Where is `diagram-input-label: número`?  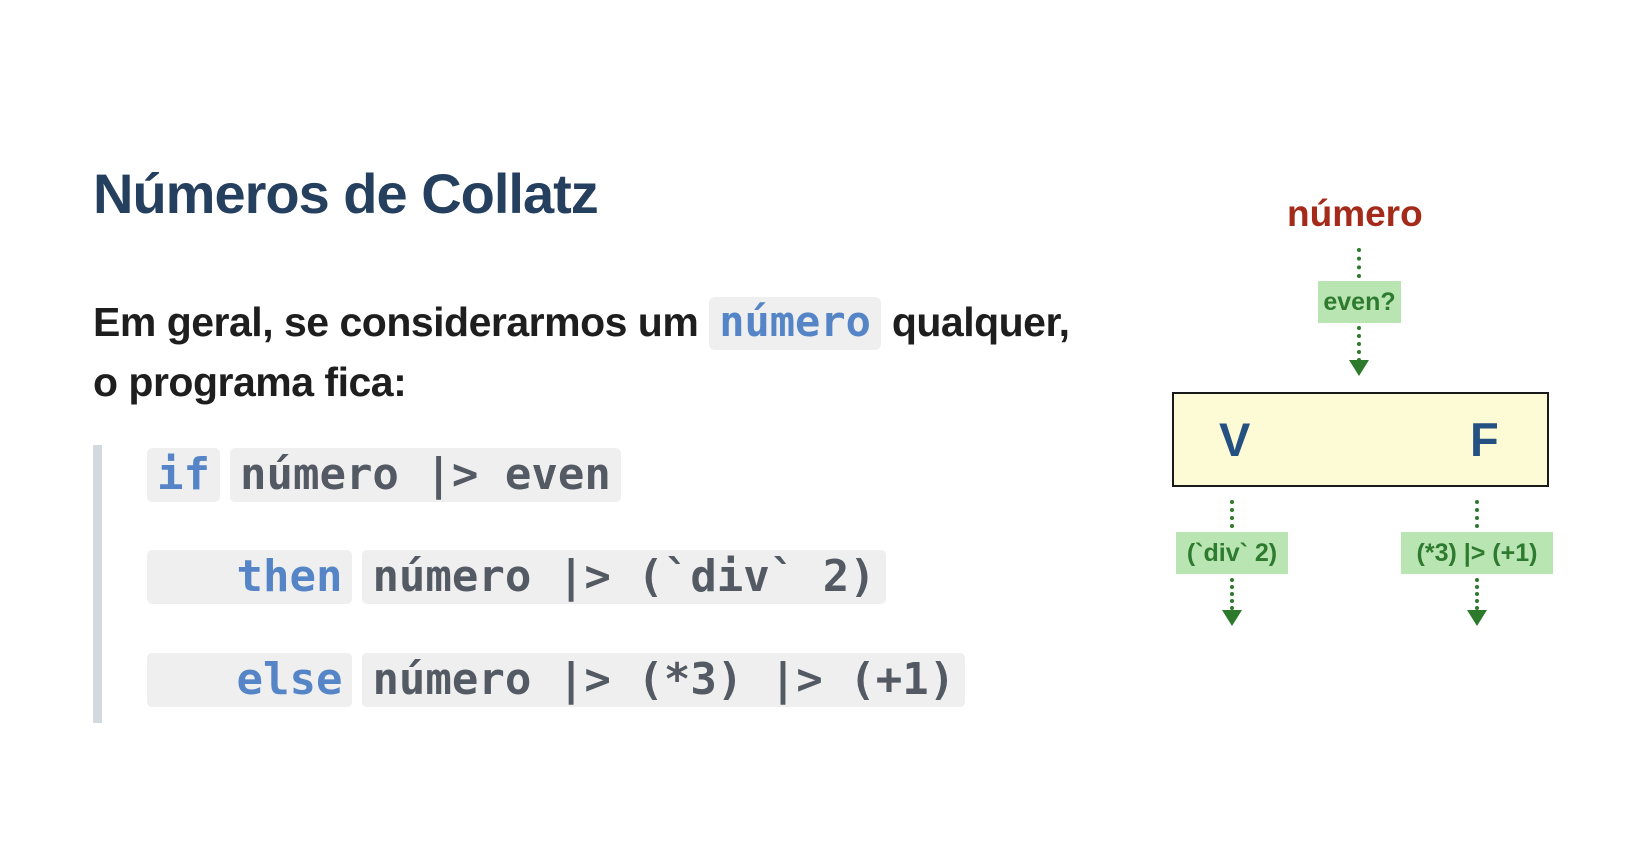 diagram-input-label: número is located at coordinates (1355, 213).